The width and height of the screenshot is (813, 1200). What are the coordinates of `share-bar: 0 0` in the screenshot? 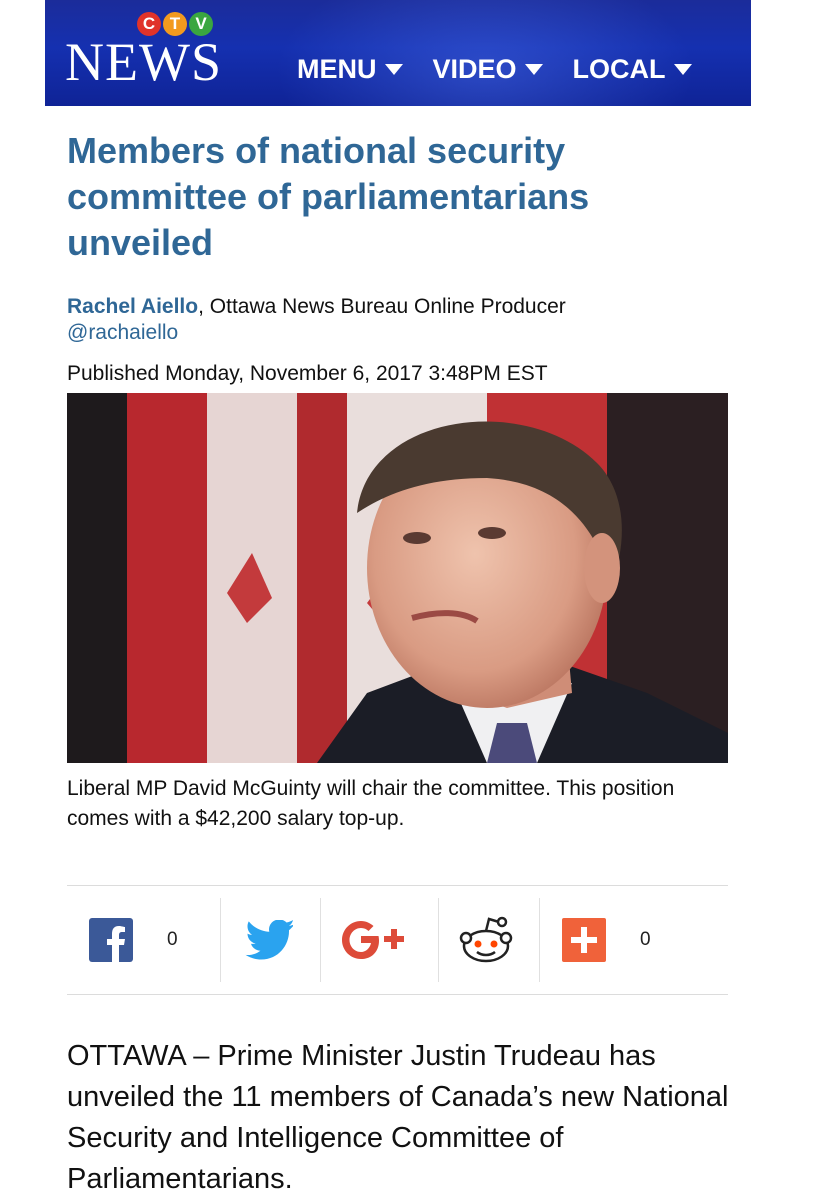 It's located at (397, 940).